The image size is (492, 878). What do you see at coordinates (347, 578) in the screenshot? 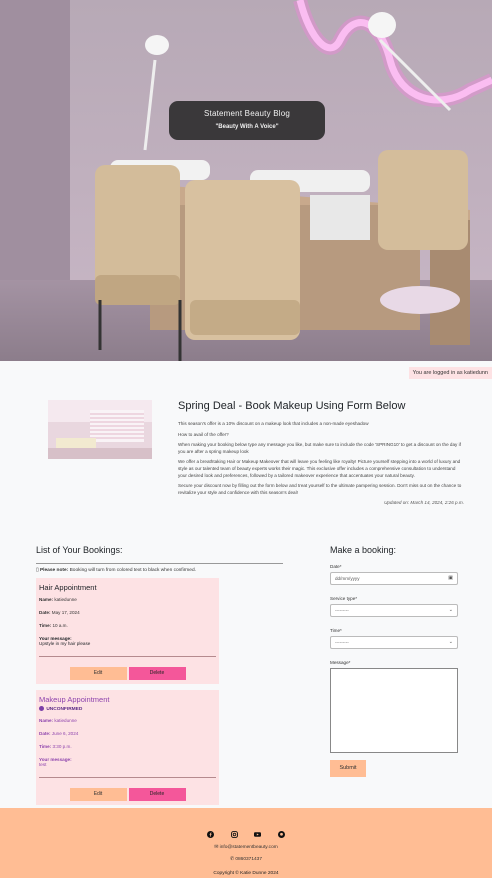
I see `date-placeholder: dd/mm/yyyy` at bounding box center [347, 578].